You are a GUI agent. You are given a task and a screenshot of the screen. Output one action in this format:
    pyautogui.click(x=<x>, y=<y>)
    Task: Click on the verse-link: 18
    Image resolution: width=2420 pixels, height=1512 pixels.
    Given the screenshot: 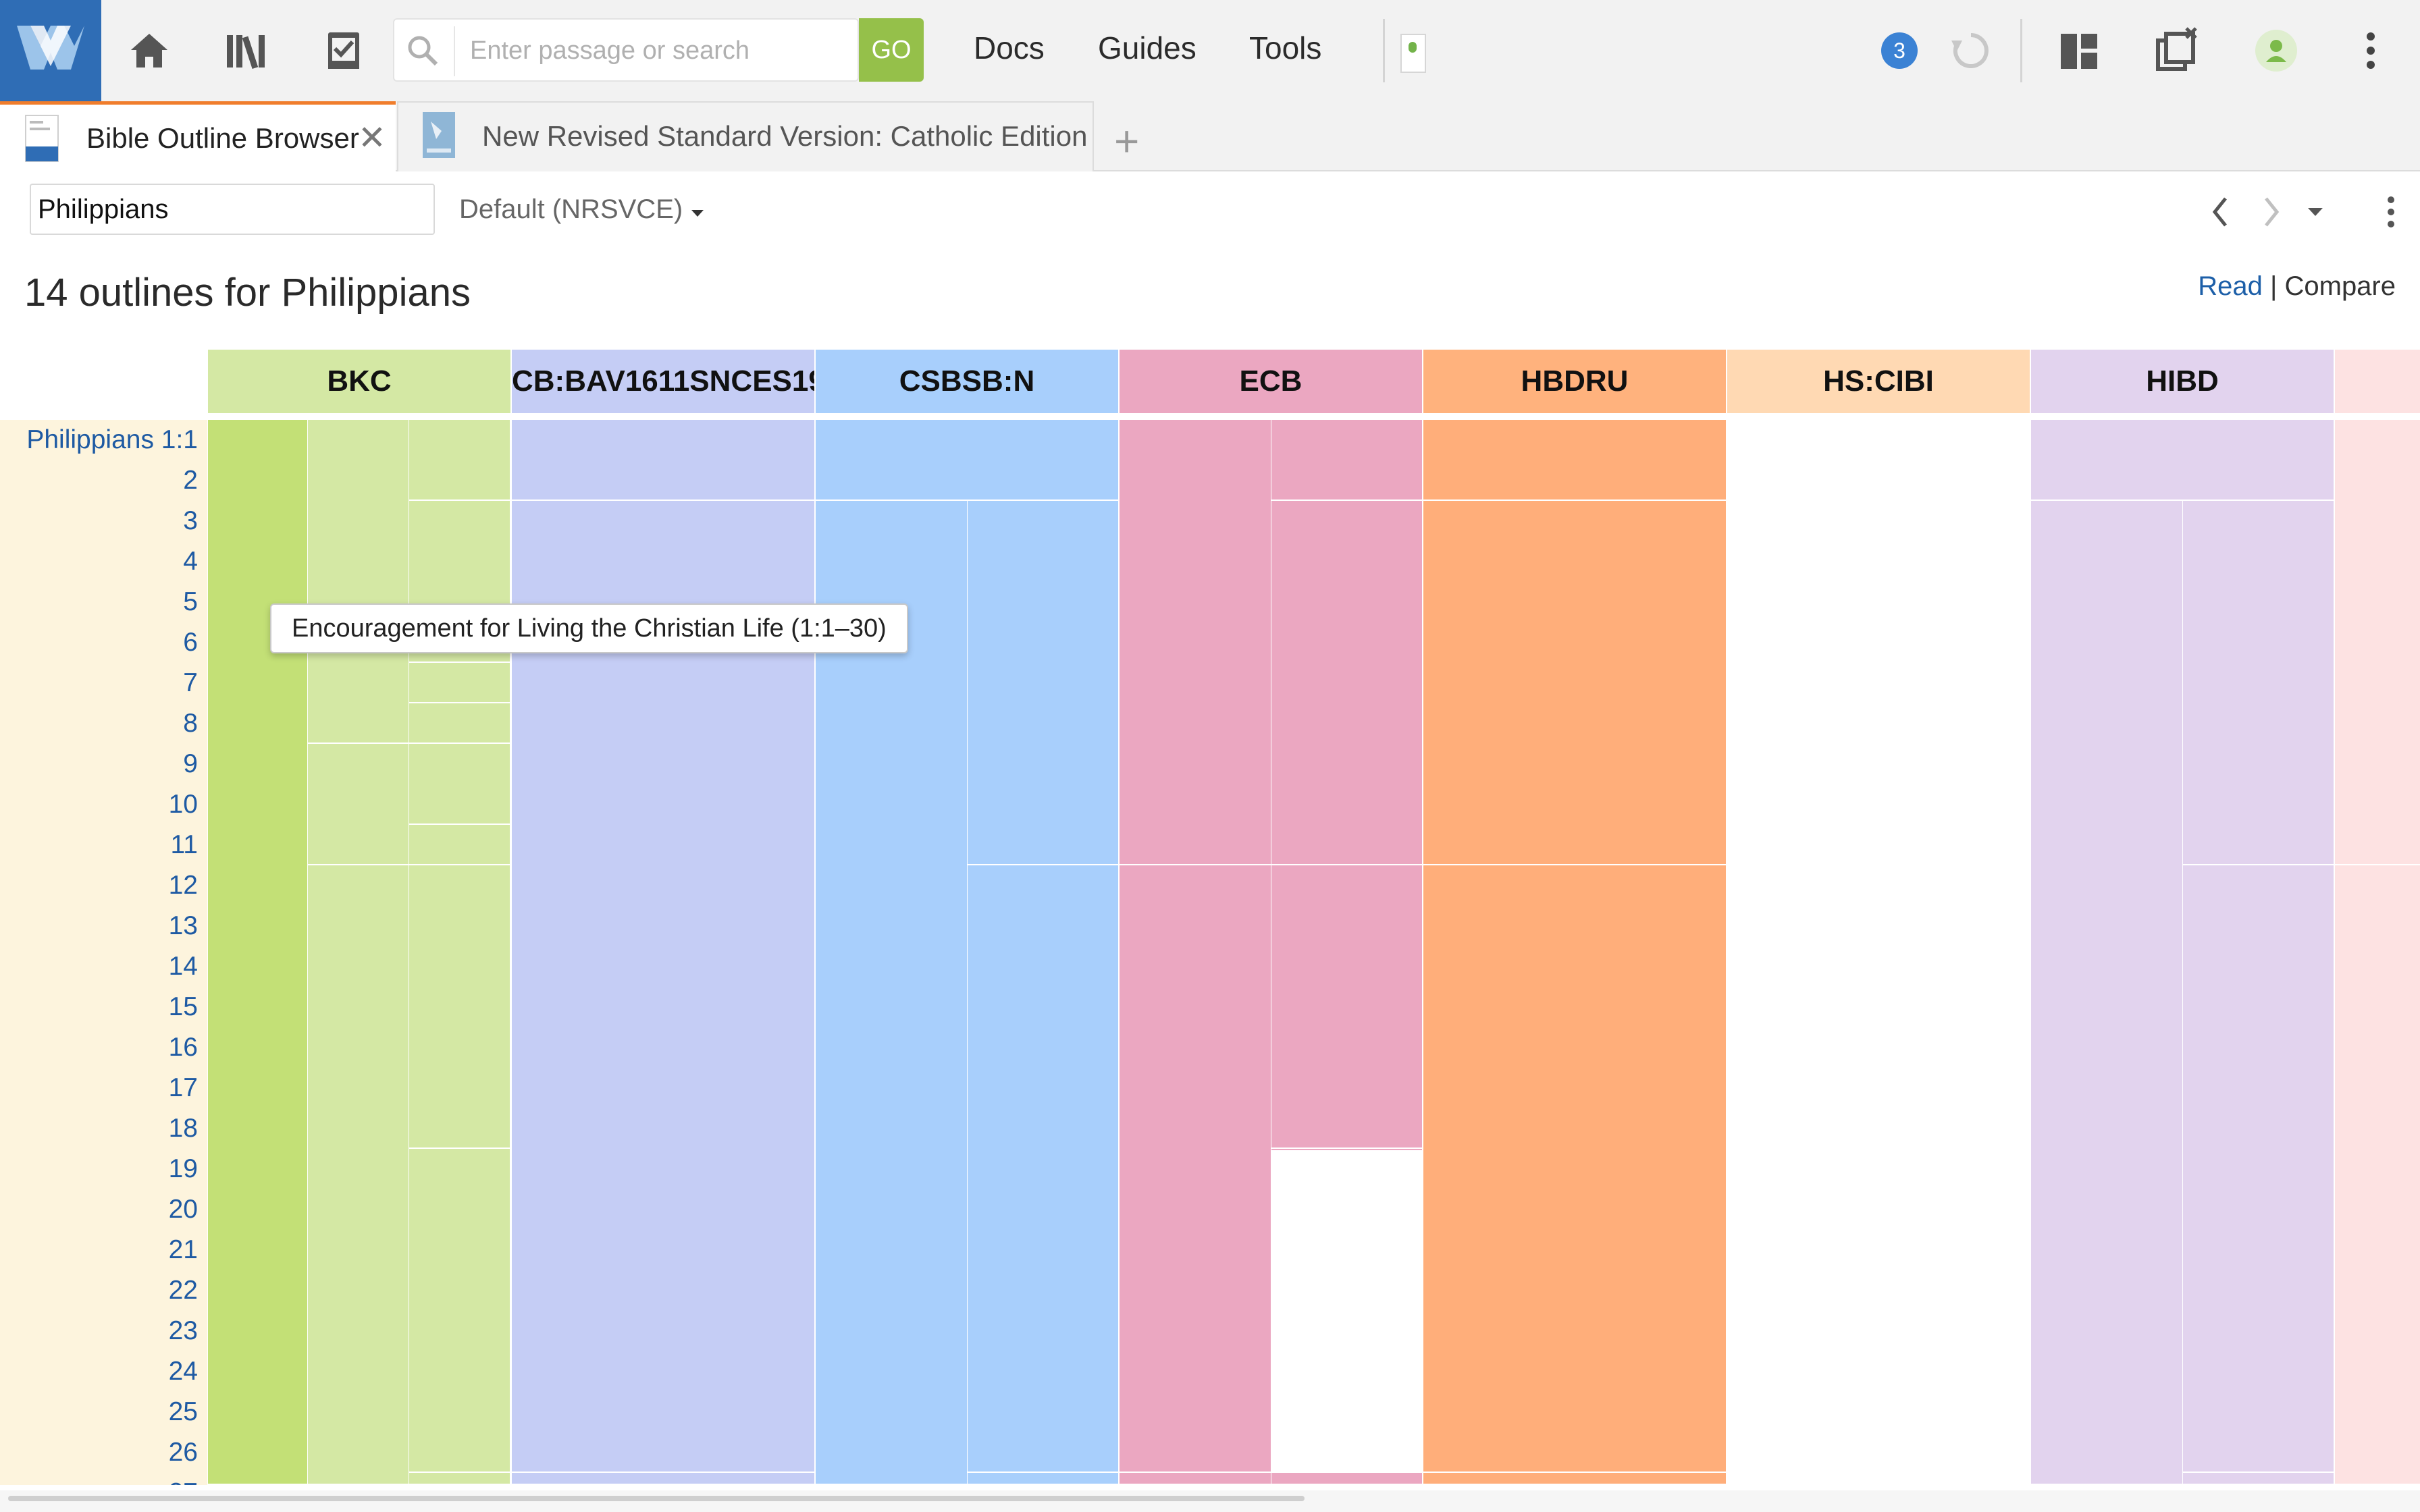 What is the action you would take?
    pyautogui.click(x=183, y=1128)
    